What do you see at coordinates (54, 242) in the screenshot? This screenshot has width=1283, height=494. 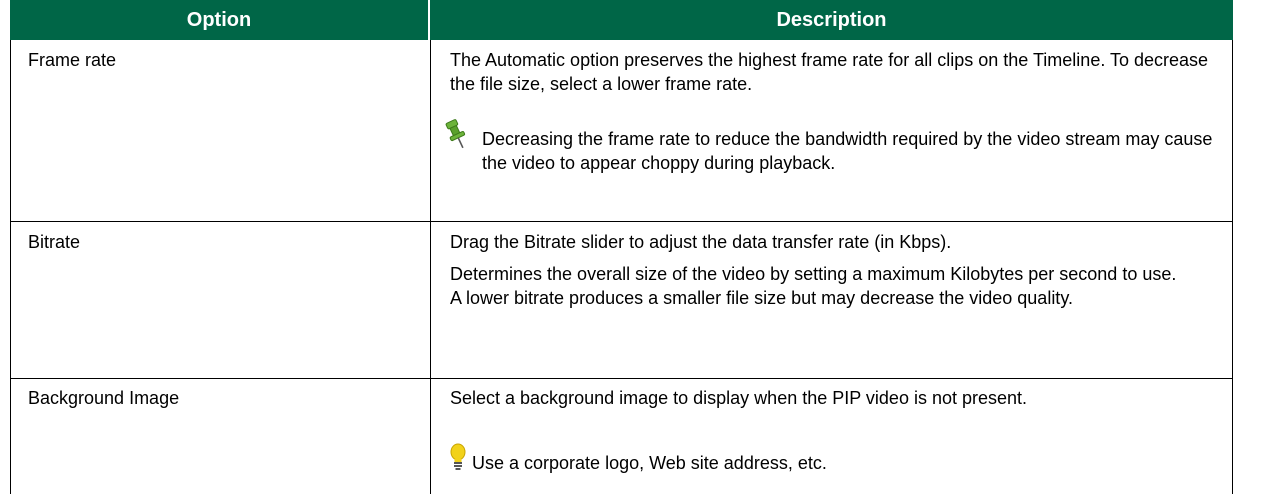 I see `table-row-option: Bitrate` at bounding box center [54, 242].